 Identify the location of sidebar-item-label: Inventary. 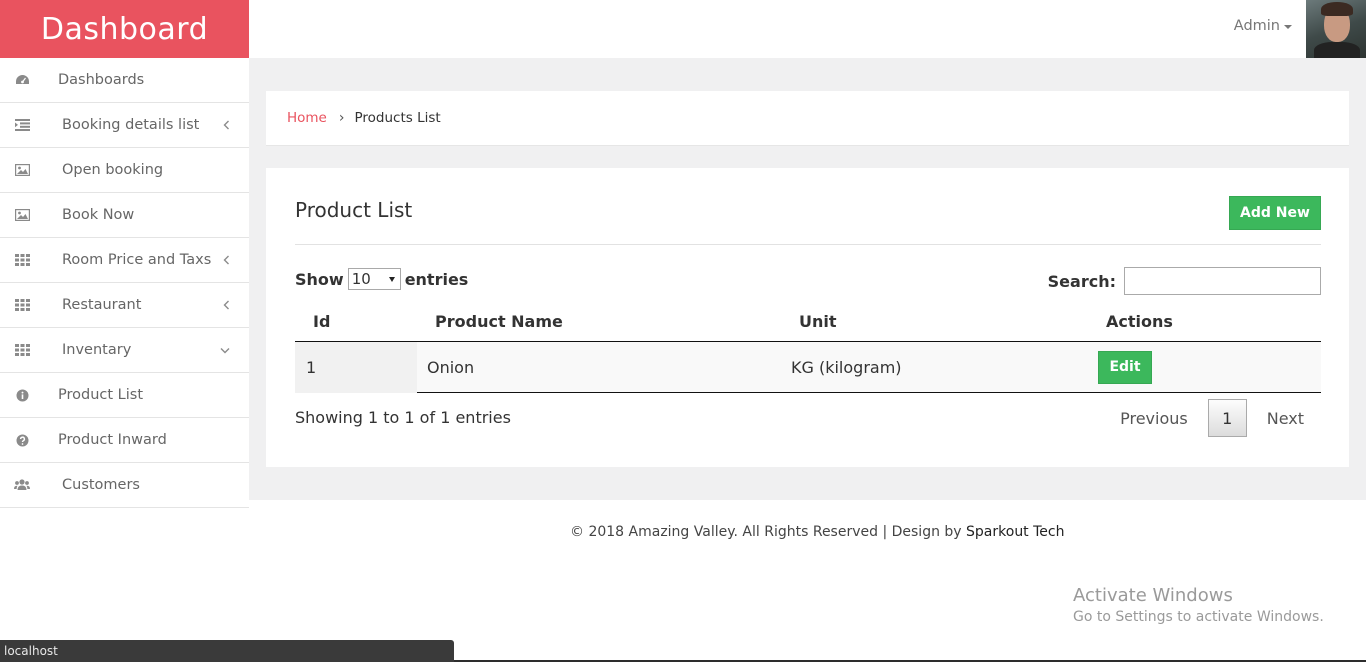
(97, 350).